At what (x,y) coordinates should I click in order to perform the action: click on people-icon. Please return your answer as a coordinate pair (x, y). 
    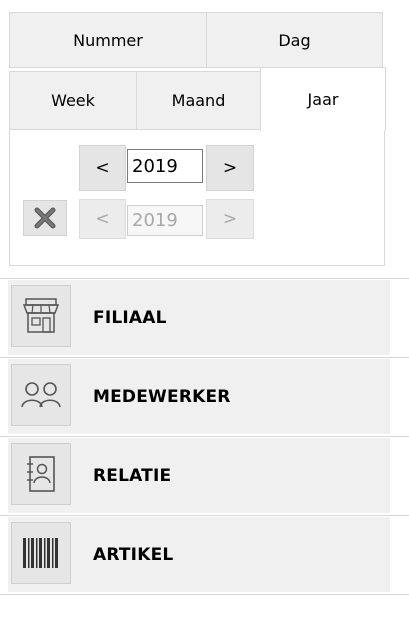
    Looking at the image, I should click on (41, 395).